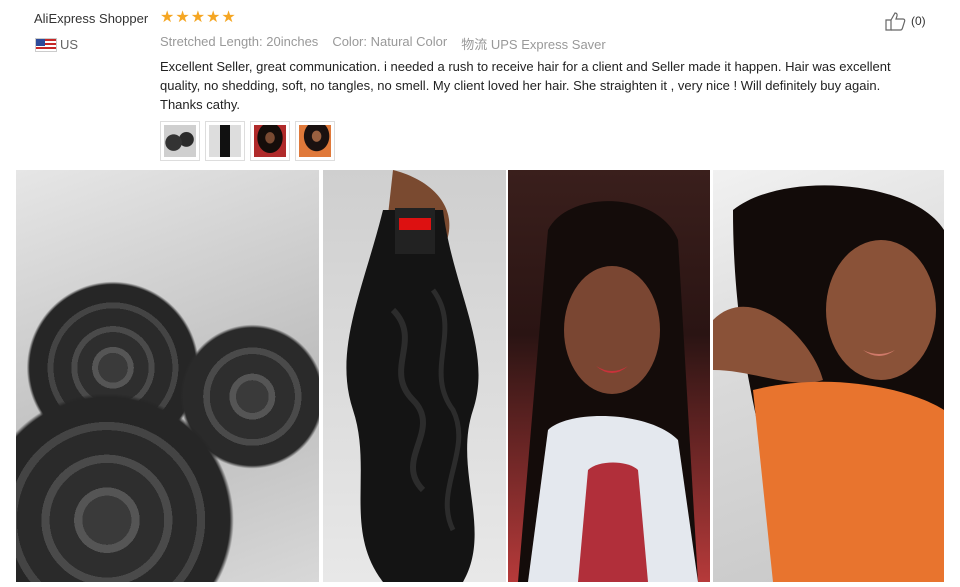 Image resolution: width=960 pixels, height=587 pixels. I want to click on reviewer-name: AliExpress Shopper, so click(91, 18).